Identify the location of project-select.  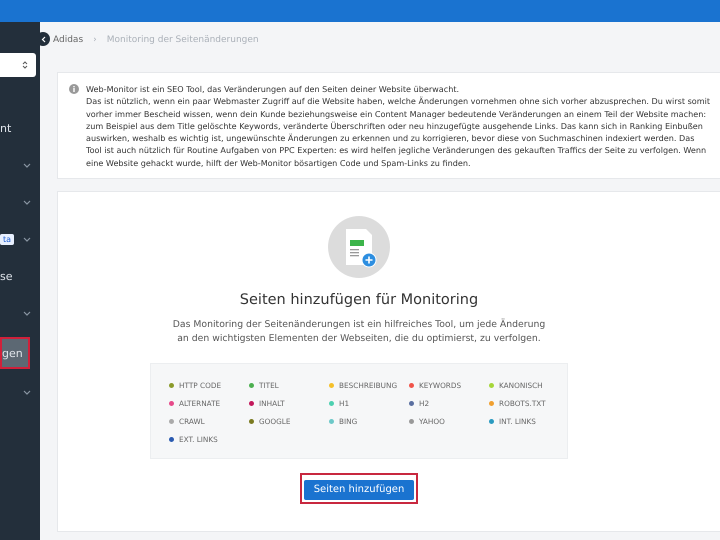
(18, 65).